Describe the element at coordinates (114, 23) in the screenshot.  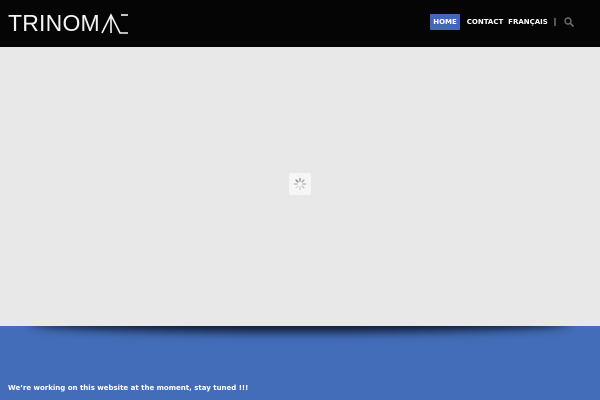
I see `logo-delta-mark` at that location.